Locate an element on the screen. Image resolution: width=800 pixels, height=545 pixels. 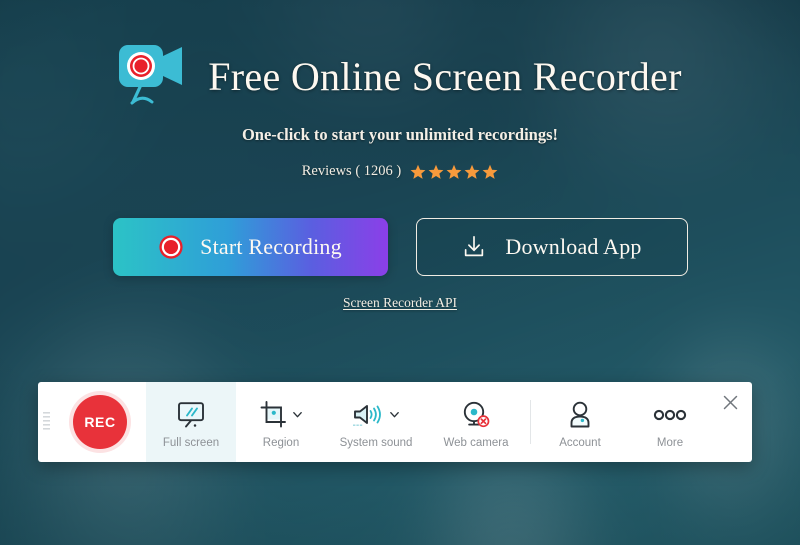
drag-handle-glyph is located at coordinates (46, 421).